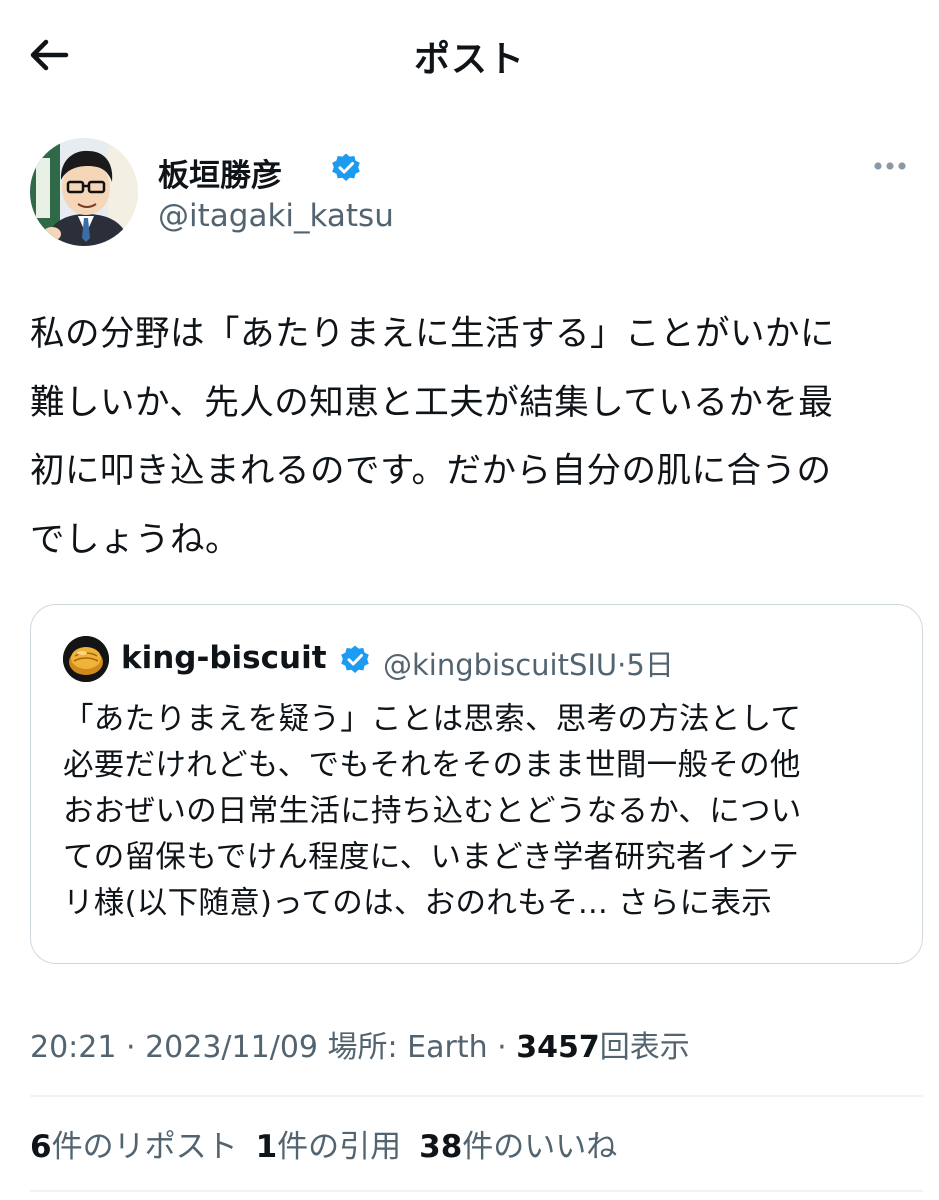  I want to click on page-title: ポスト, so click(469, 59).